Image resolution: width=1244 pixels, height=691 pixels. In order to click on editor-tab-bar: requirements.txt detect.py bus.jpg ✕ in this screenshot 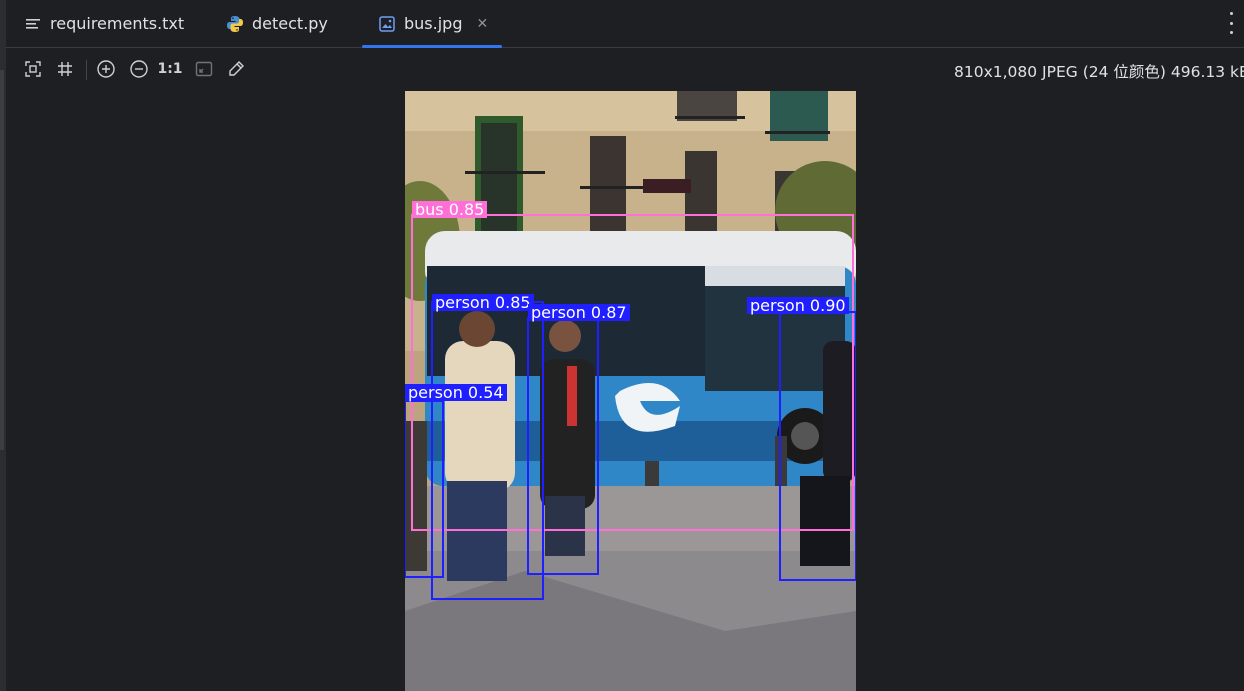, I will do `click(625, 24)`.